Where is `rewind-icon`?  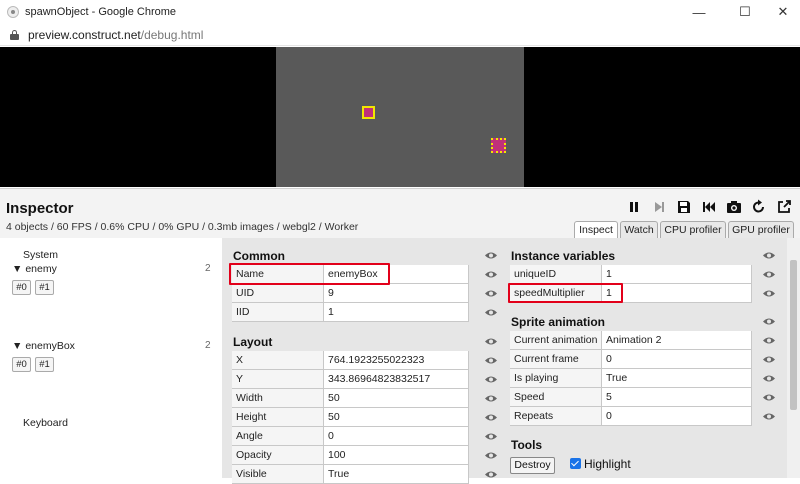 rewind-icon is located at coordinates (709, 207).